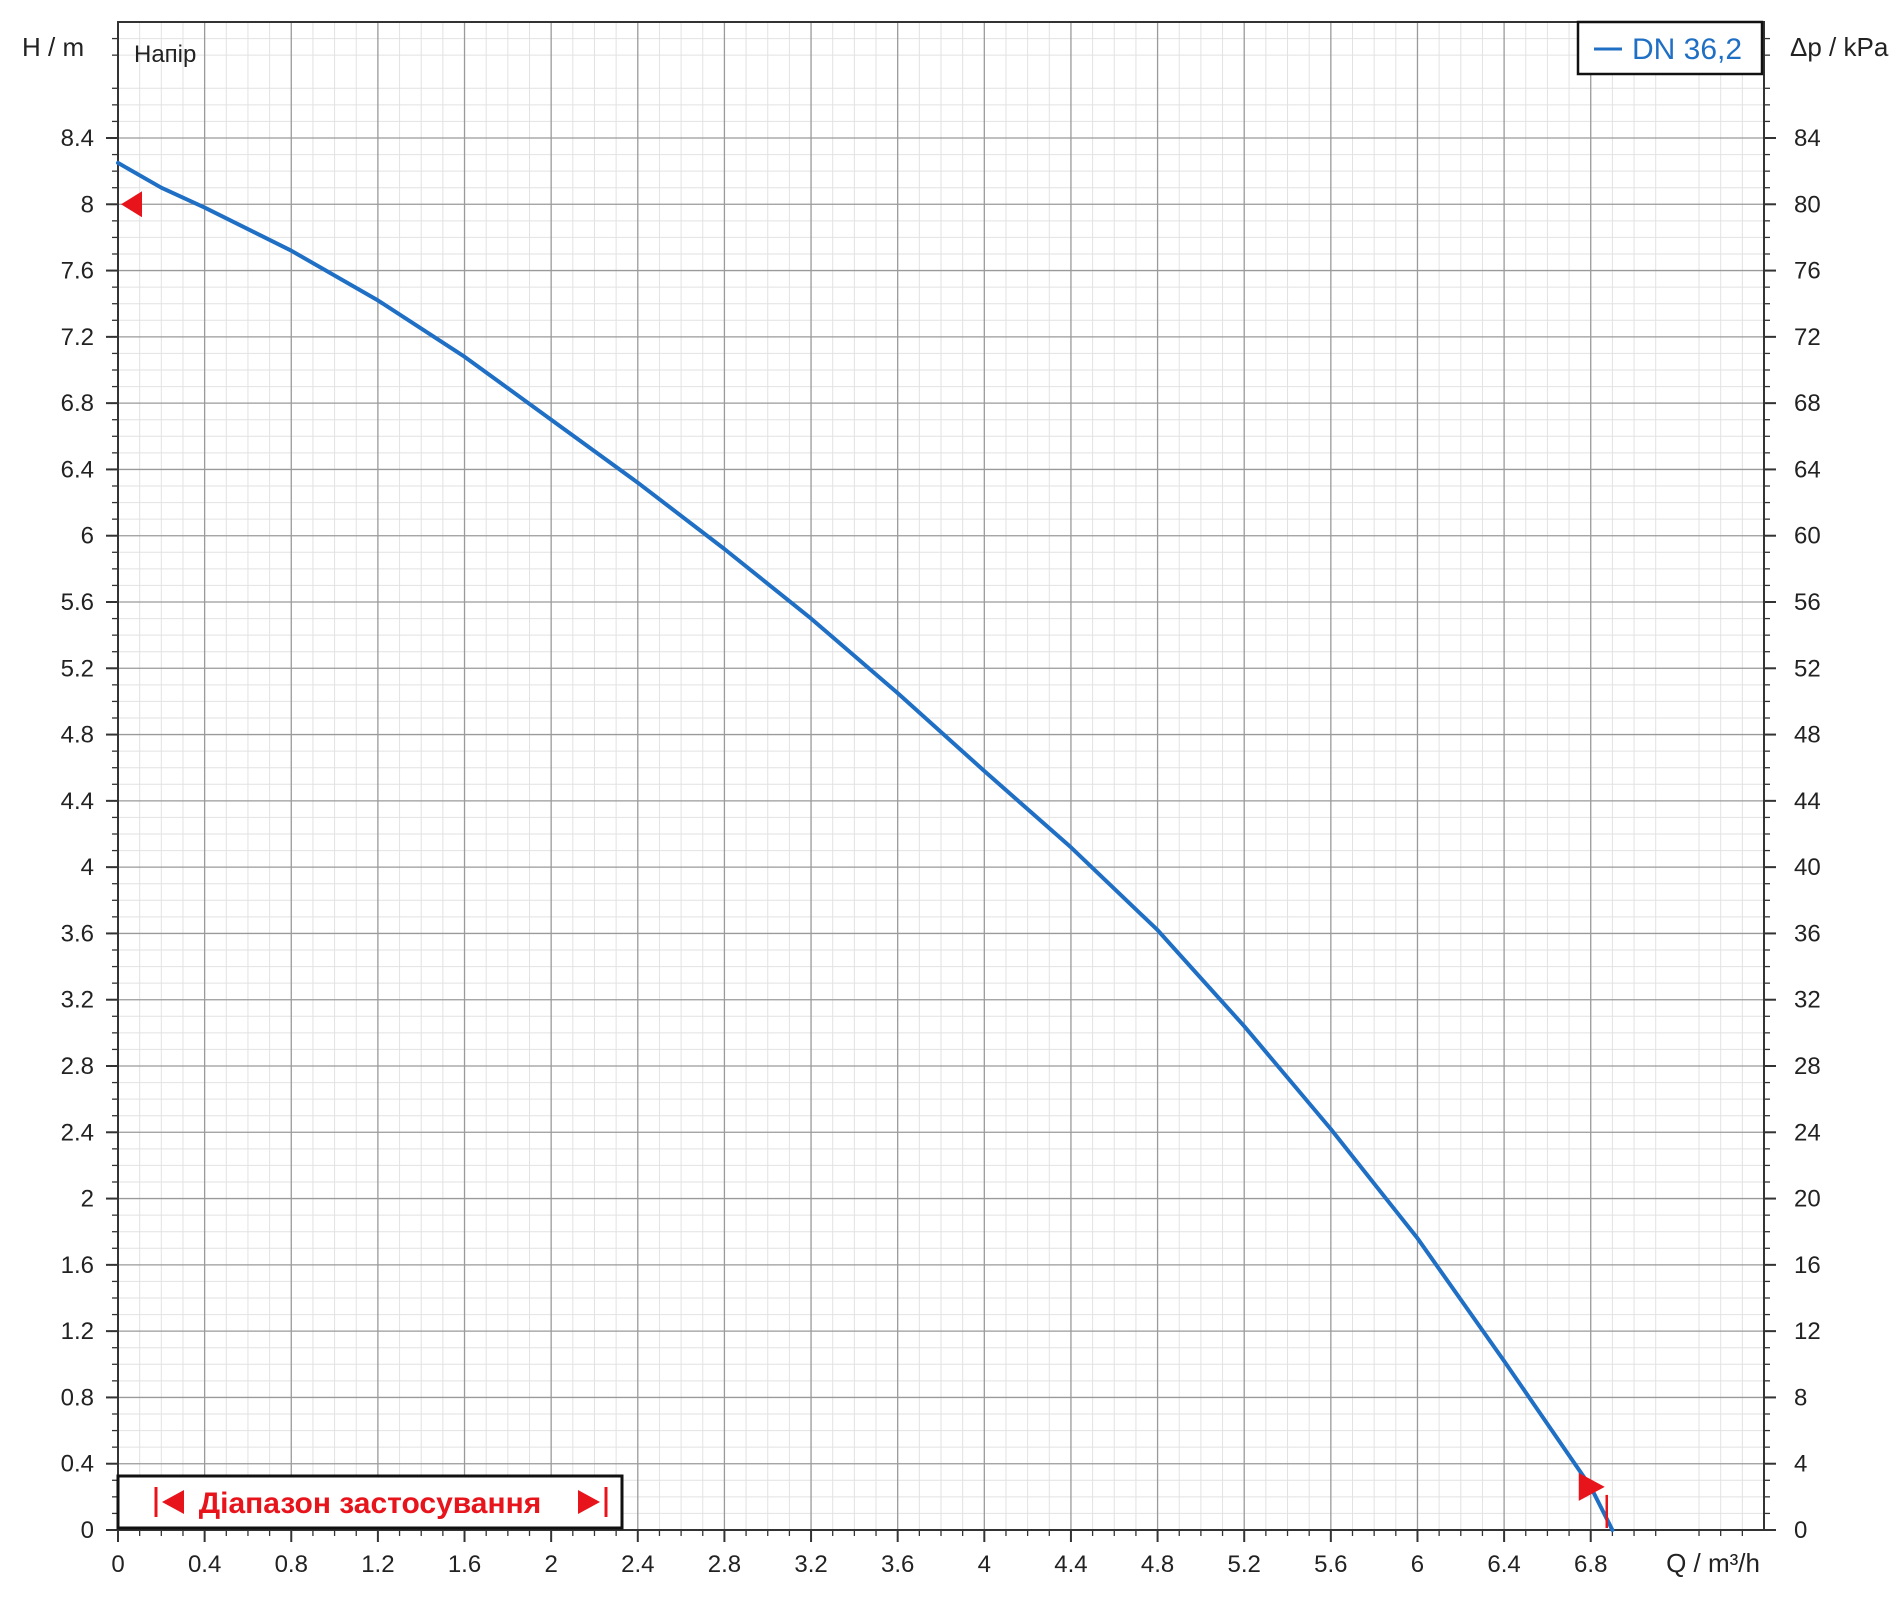 Image resolution: width=1899 pixels, height=1608 pixels. What do you see at coordinates (1800, 1397) in the screenshot?
I see `y2-tick-label: 8` at bounding box center [1800, 1397].